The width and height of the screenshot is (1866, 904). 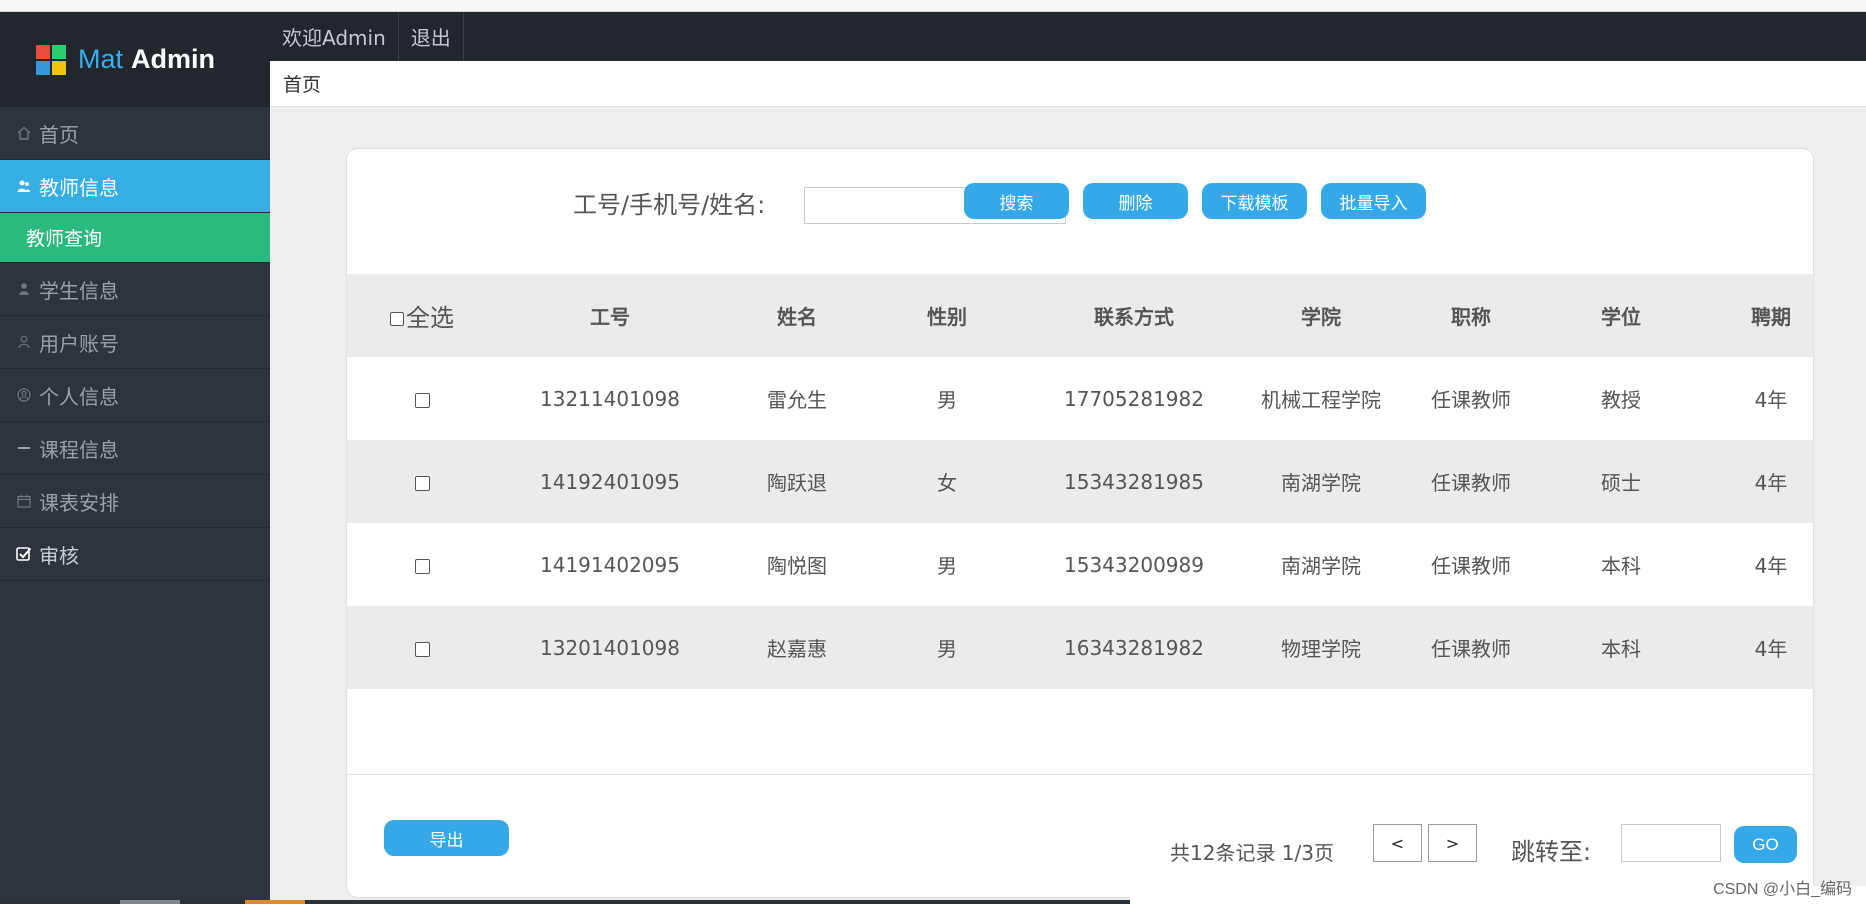 What do you see at coordinates (1373, 201) in the screenshot?
I see `batch-import-button: 批量导入` at bounding box center [1373, 201].